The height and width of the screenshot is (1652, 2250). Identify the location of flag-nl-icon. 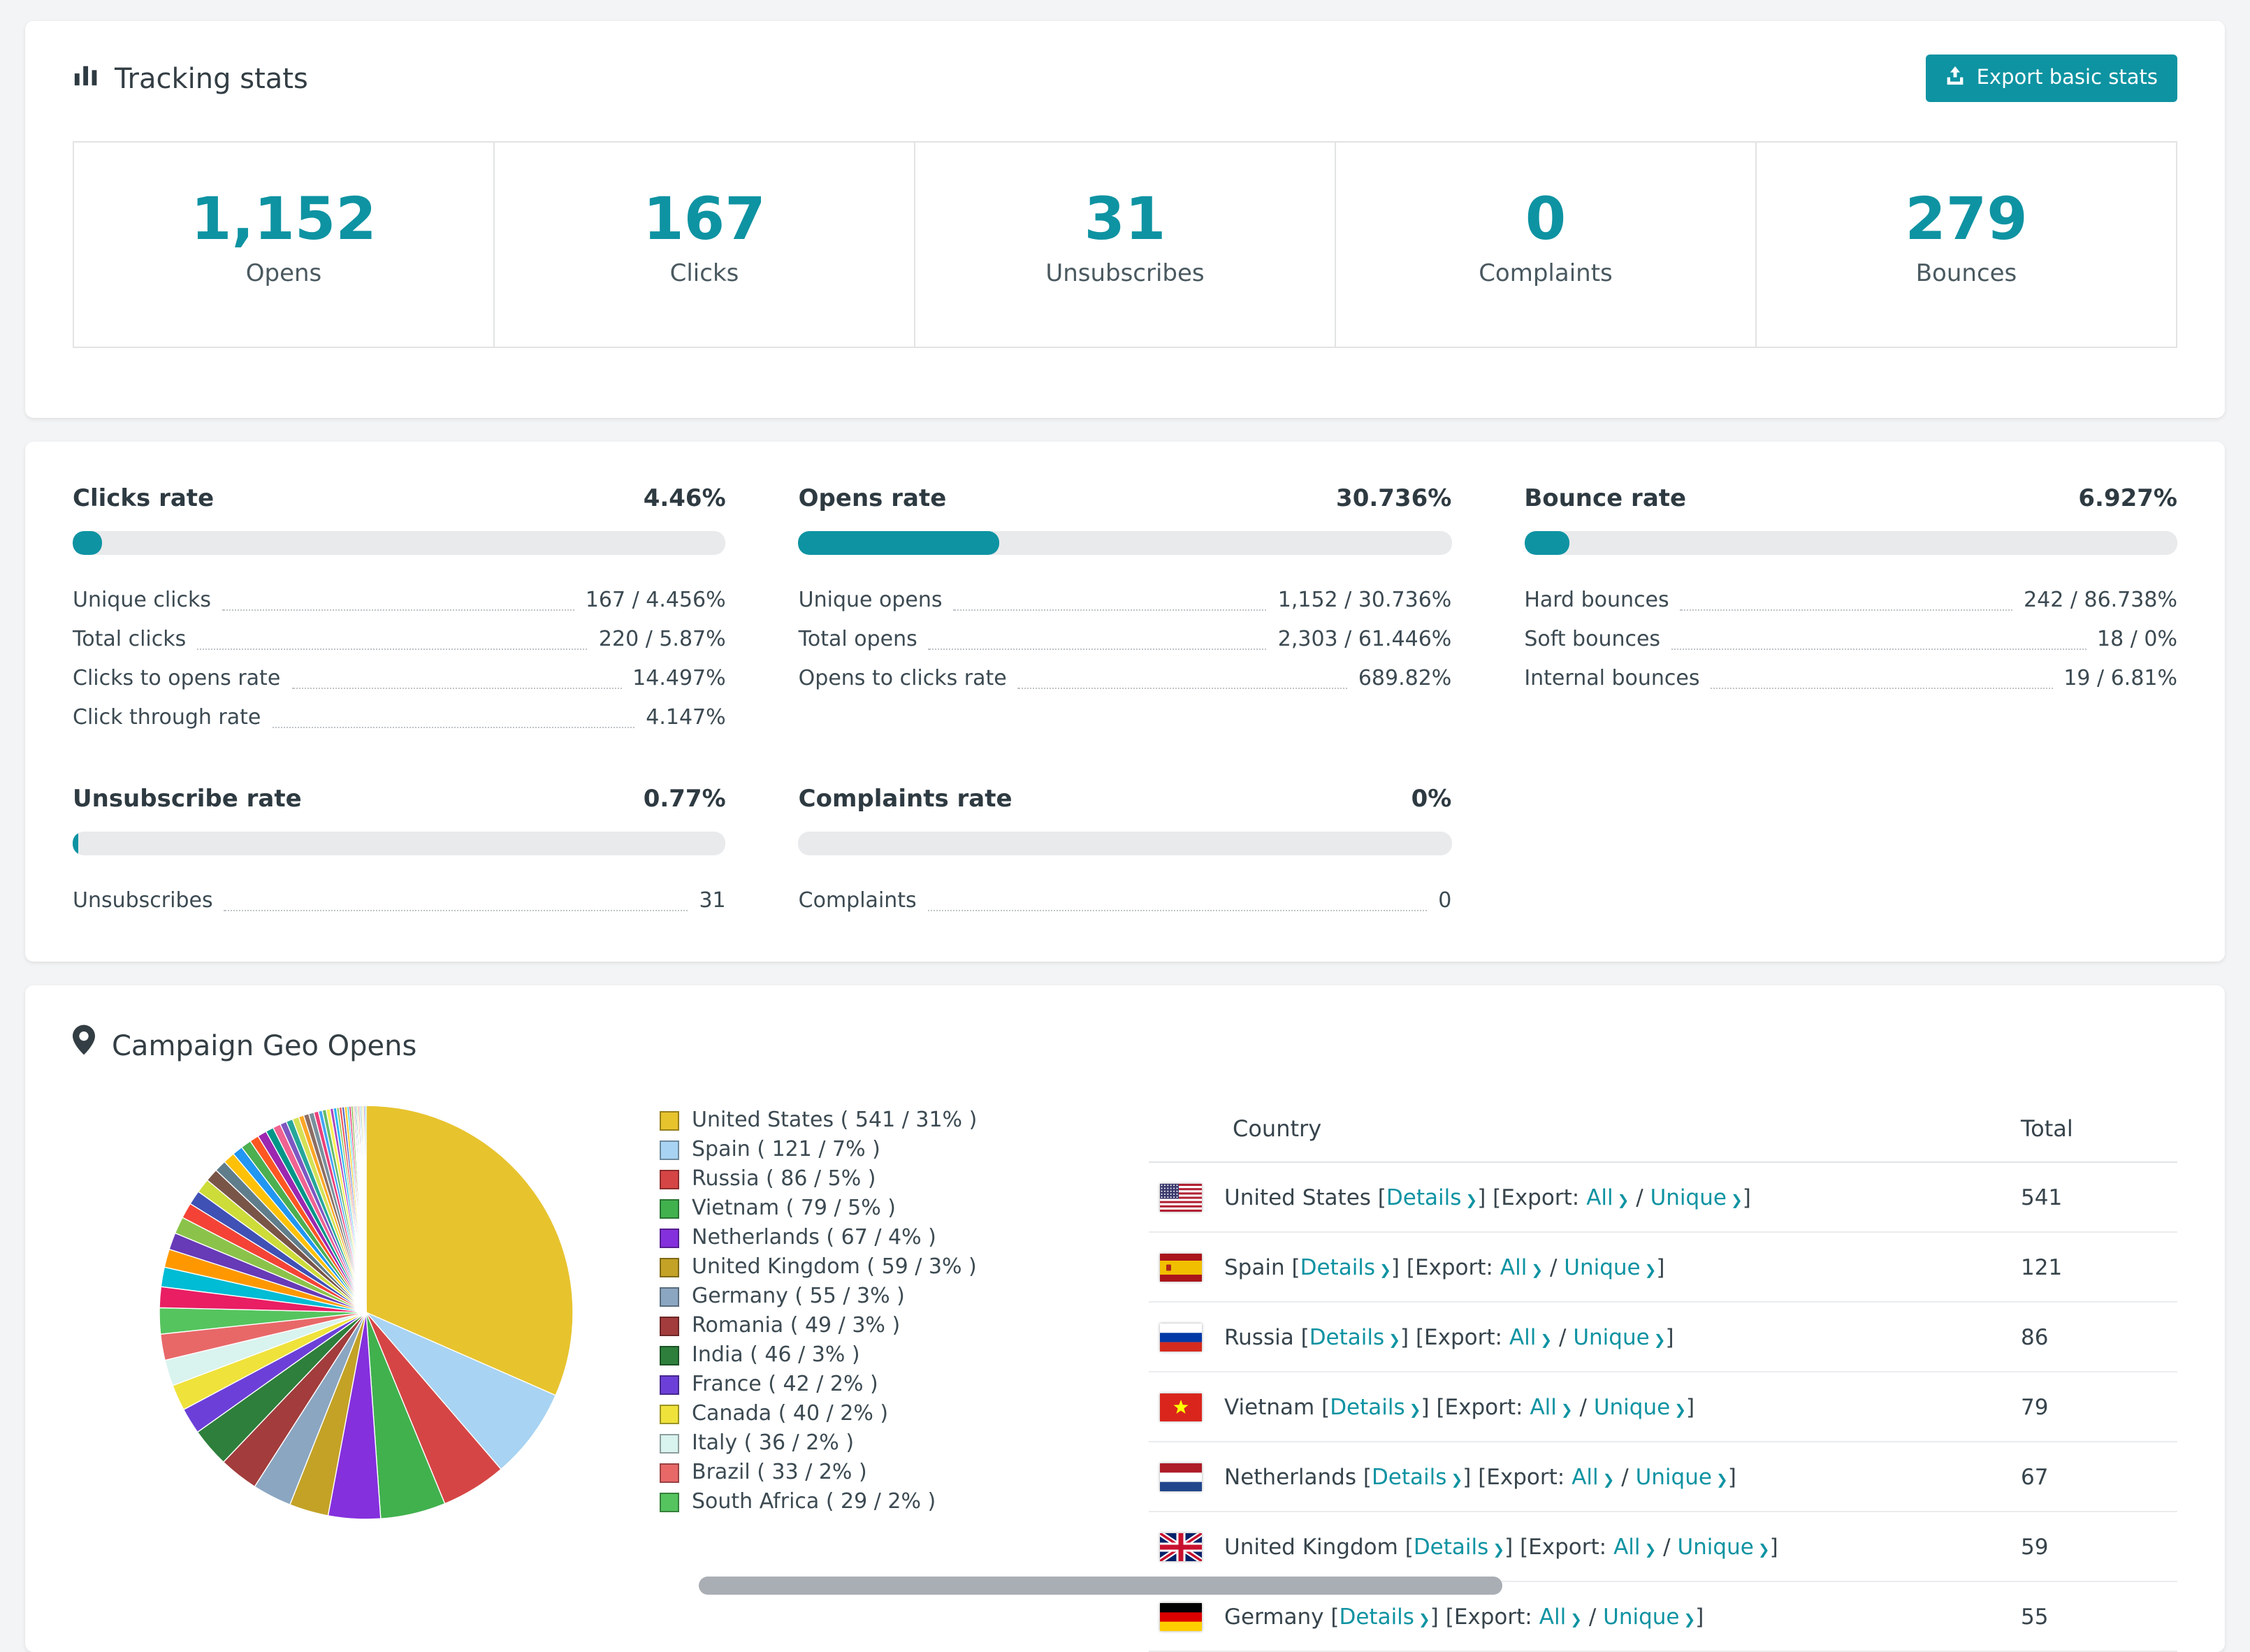
(1181, 1477).